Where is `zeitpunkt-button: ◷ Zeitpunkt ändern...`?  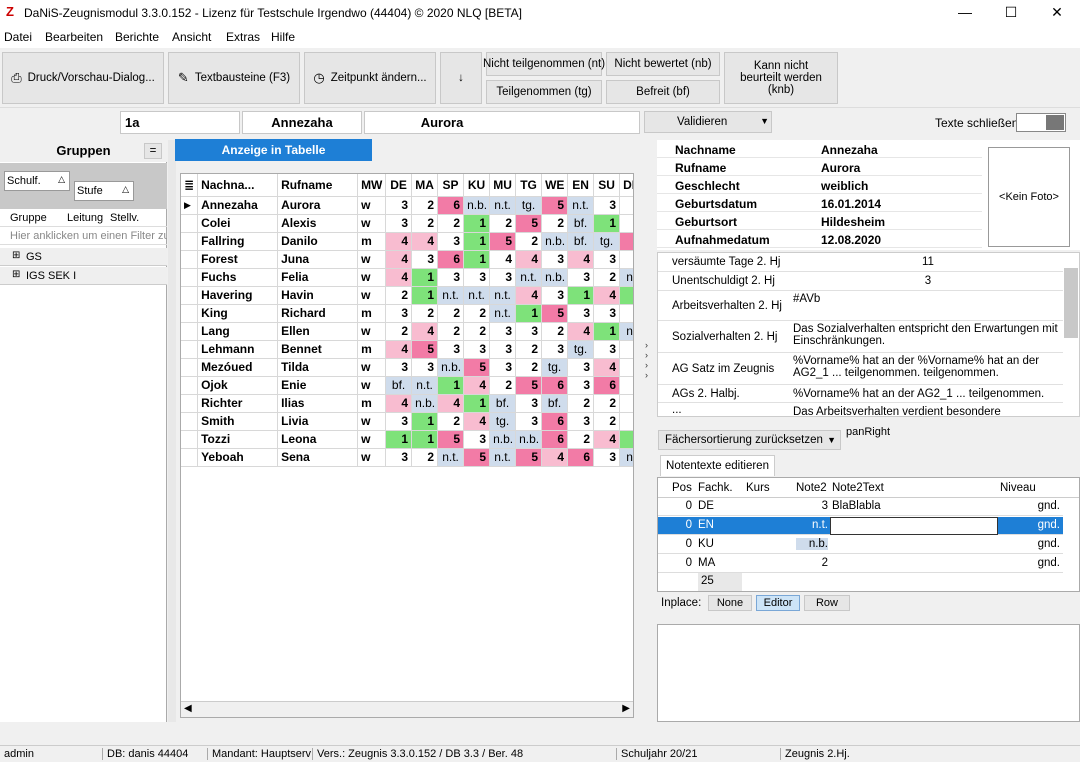
zeitpunkt-button: ◷ Zeitpunkt ändern... is located at coordinates (370, 78).